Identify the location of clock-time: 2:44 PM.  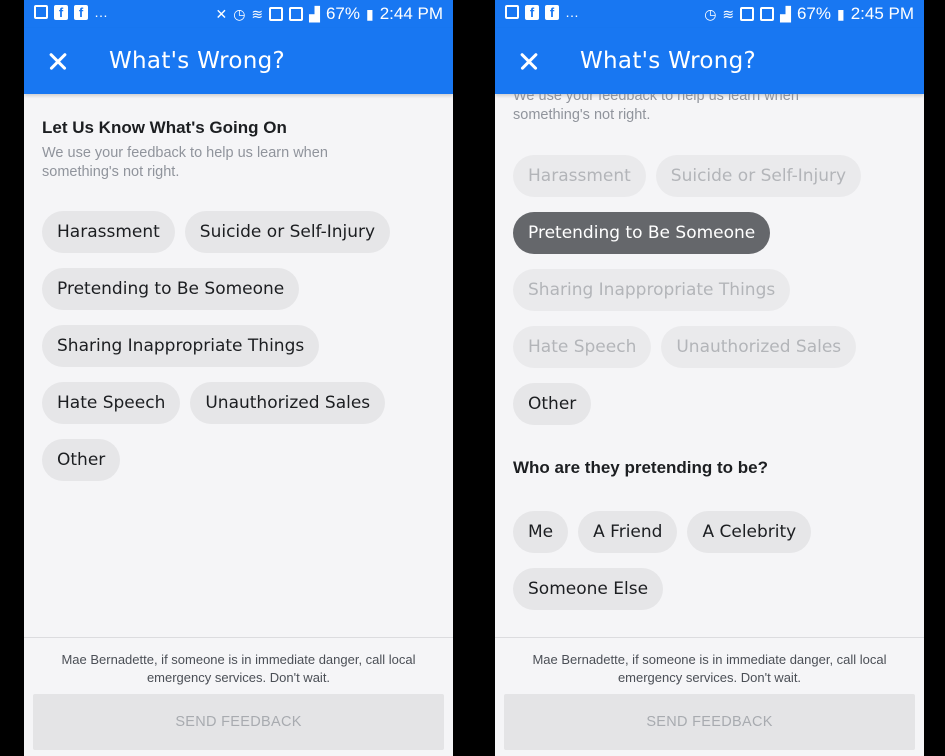
(411, 13).